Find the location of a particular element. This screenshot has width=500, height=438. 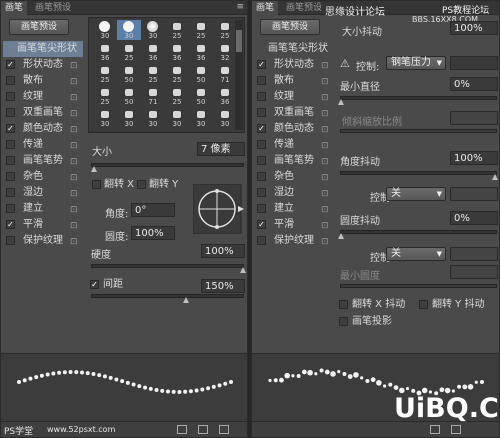

control-select-3: 关 ▼ is located at coordinates (416, 254).